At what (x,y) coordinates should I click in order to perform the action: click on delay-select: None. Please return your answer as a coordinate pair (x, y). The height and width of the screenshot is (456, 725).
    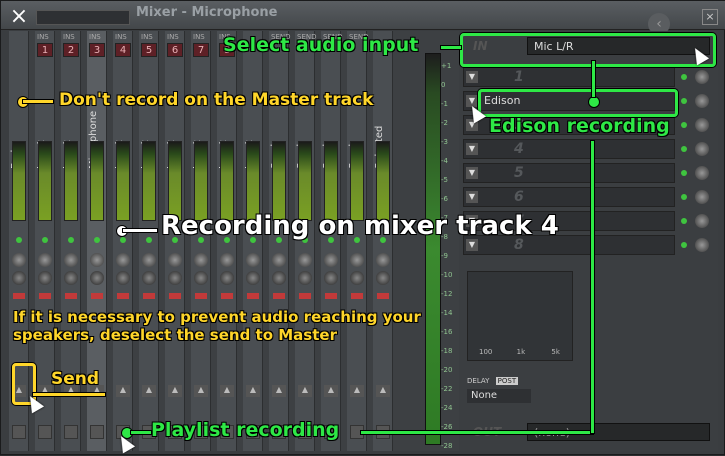
    Looking at the image, I should click on (499, 396).